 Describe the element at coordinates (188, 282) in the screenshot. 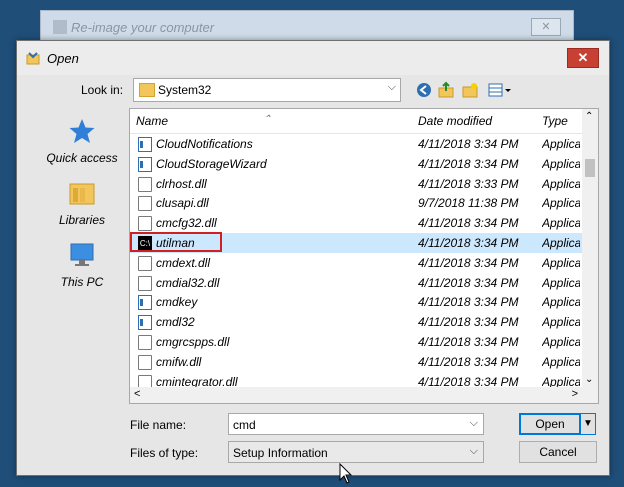

I see `file-name: cmdial32.dll` at that location.